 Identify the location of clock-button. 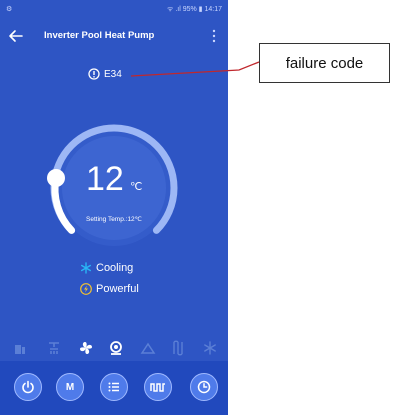
(204, 387).